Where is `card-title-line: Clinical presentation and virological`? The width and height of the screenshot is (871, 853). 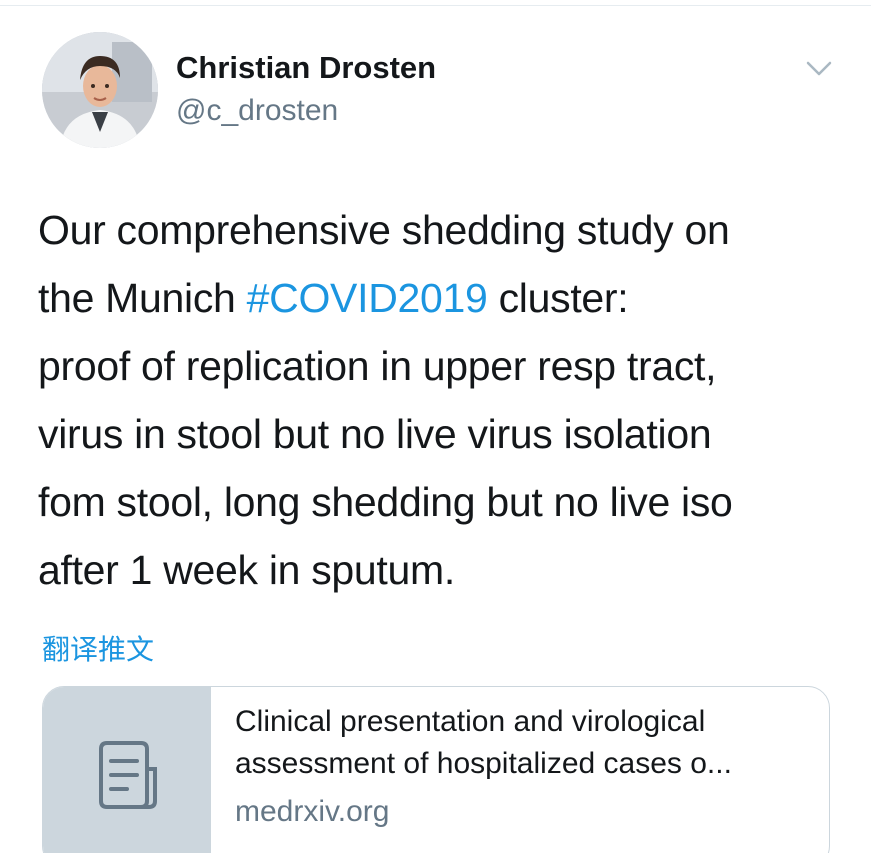
card-title-line: Clinical presentation and virological is located at coordinates (470, 721).